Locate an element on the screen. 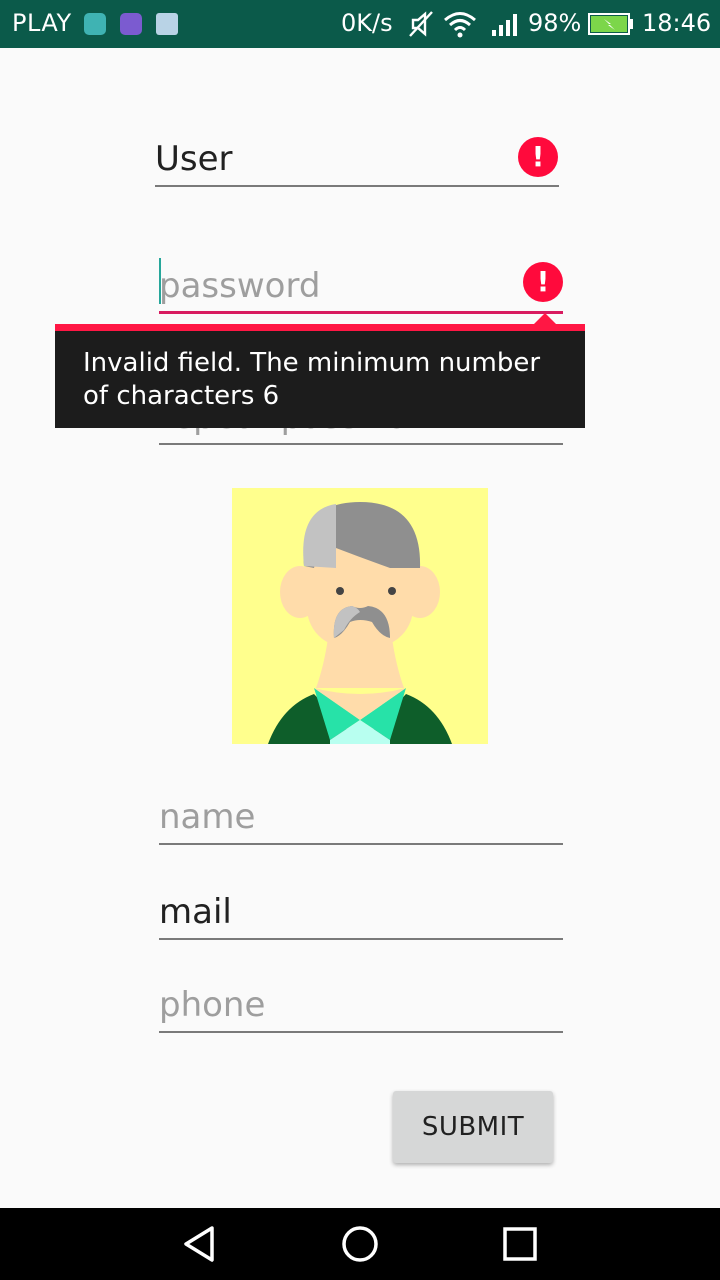 Image resolution: width=720 pixels, height=1280 pixels. repeat-password-field-underline is located at coordinates (361, 444).